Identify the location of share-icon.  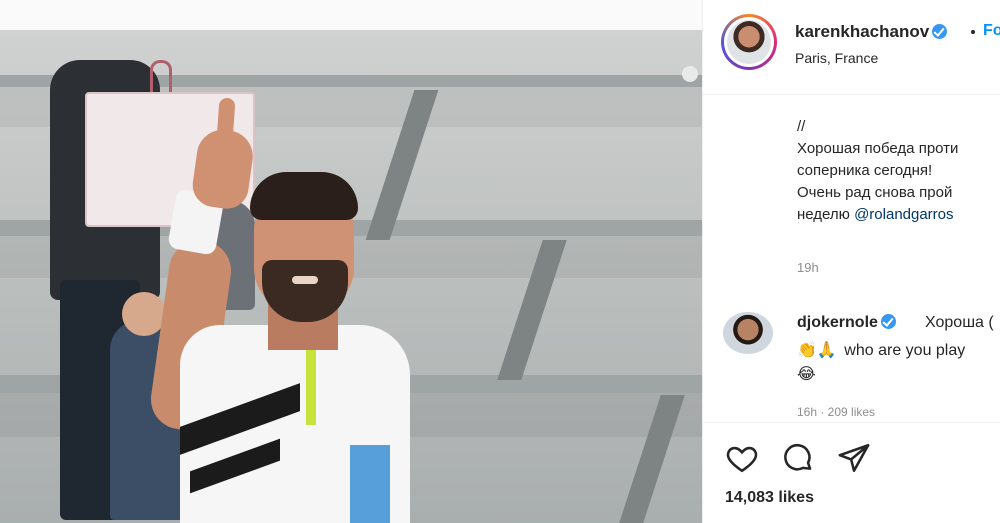
(854, 458).